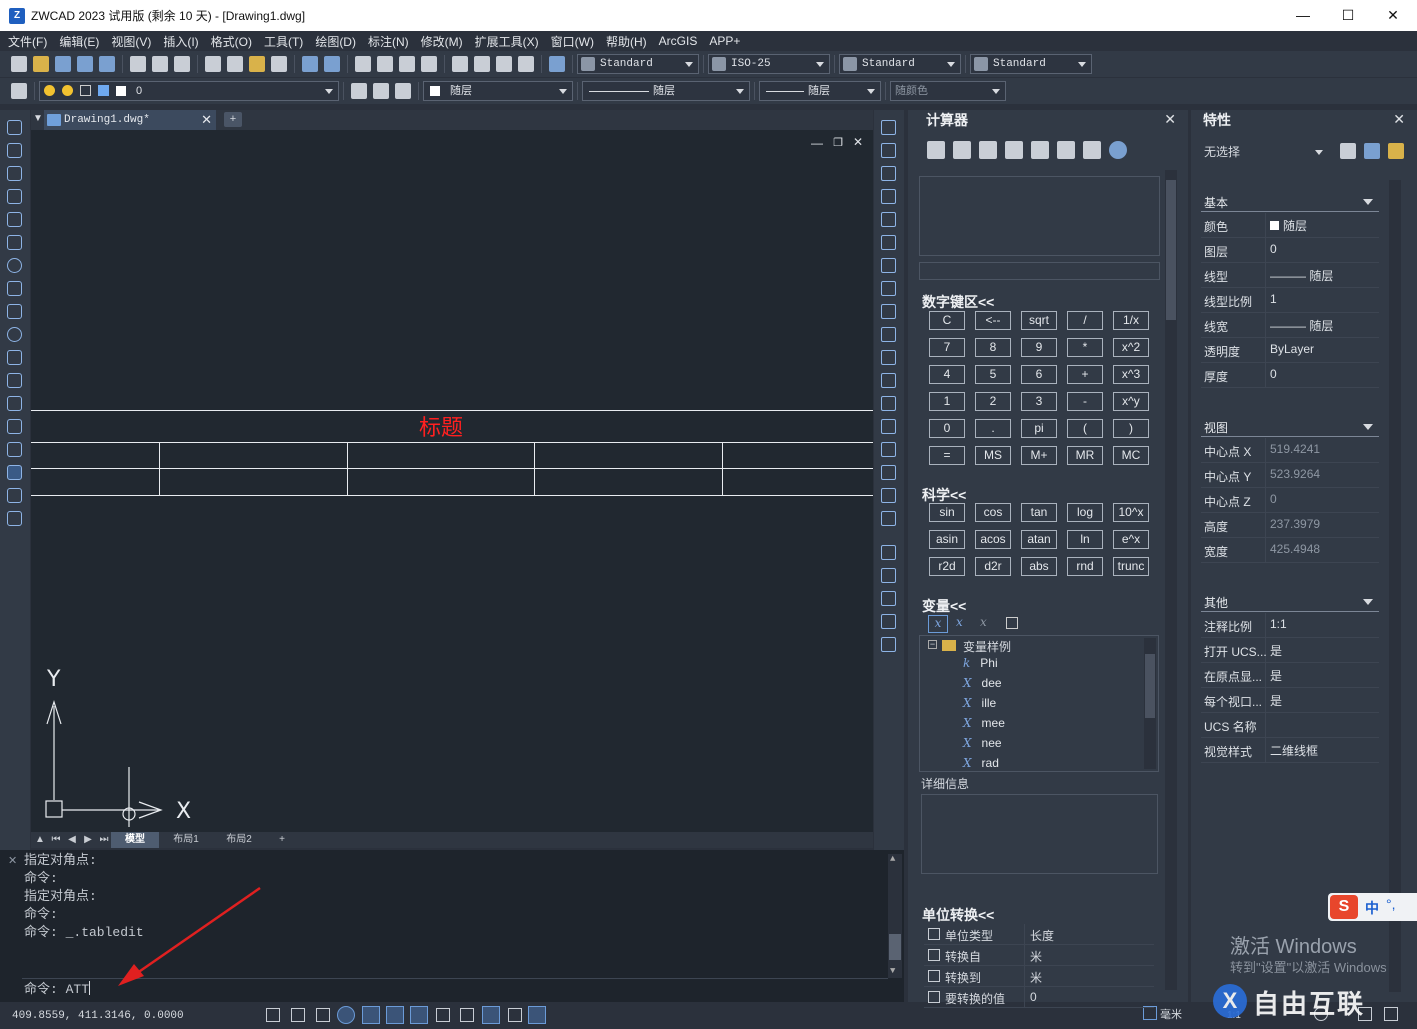  What do you see at coordinates (1085, 428) in the screenshot?
I see `numpad-key: (` at bounding box center [1085, 428].